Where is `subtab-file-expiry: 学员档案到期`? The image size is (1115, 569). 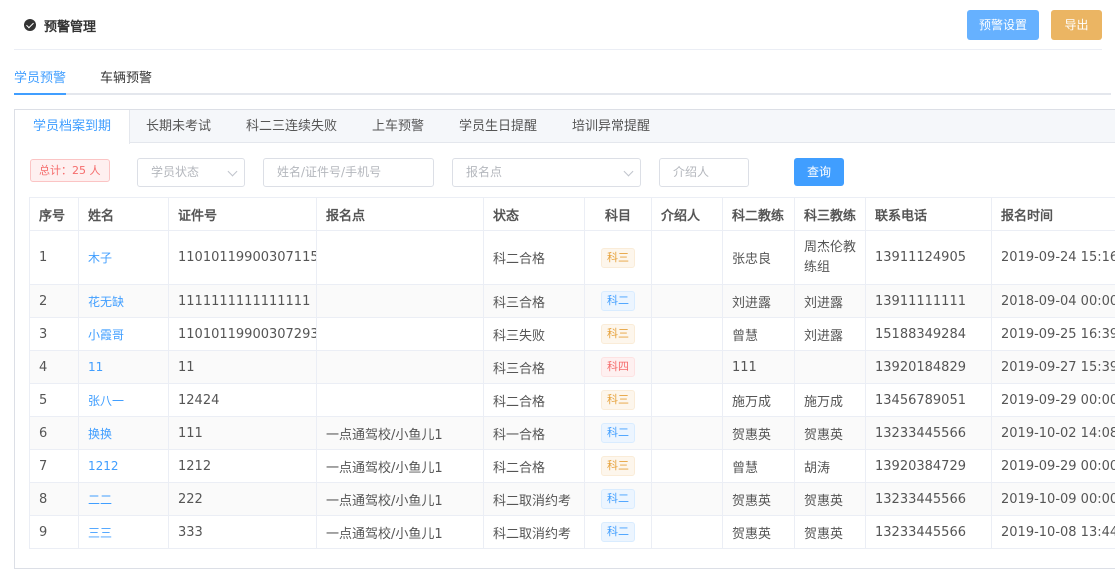
subtab-file-expiry: 学员档案到期 is located at coordinates (72, 127).